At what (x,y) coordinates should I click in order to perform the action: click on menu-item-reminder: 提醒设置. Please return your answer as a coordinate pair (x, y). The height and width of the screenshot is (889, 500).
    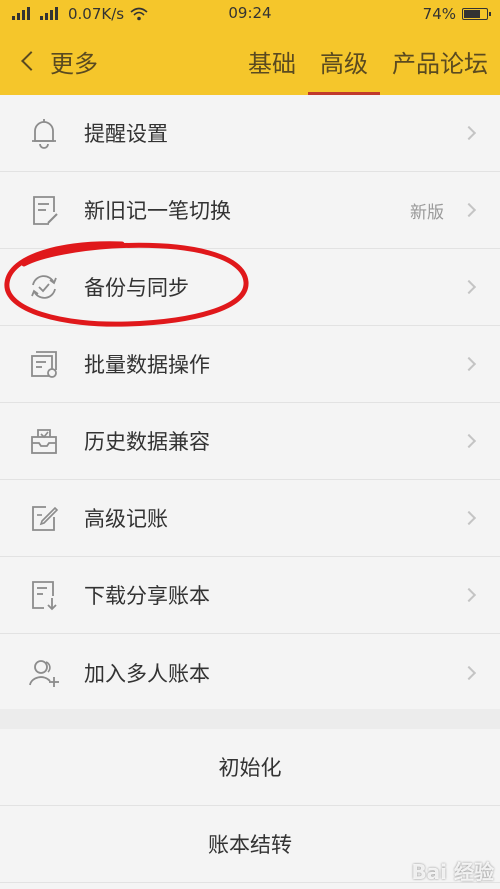
    Looking at the image, I should click on (250, 133).